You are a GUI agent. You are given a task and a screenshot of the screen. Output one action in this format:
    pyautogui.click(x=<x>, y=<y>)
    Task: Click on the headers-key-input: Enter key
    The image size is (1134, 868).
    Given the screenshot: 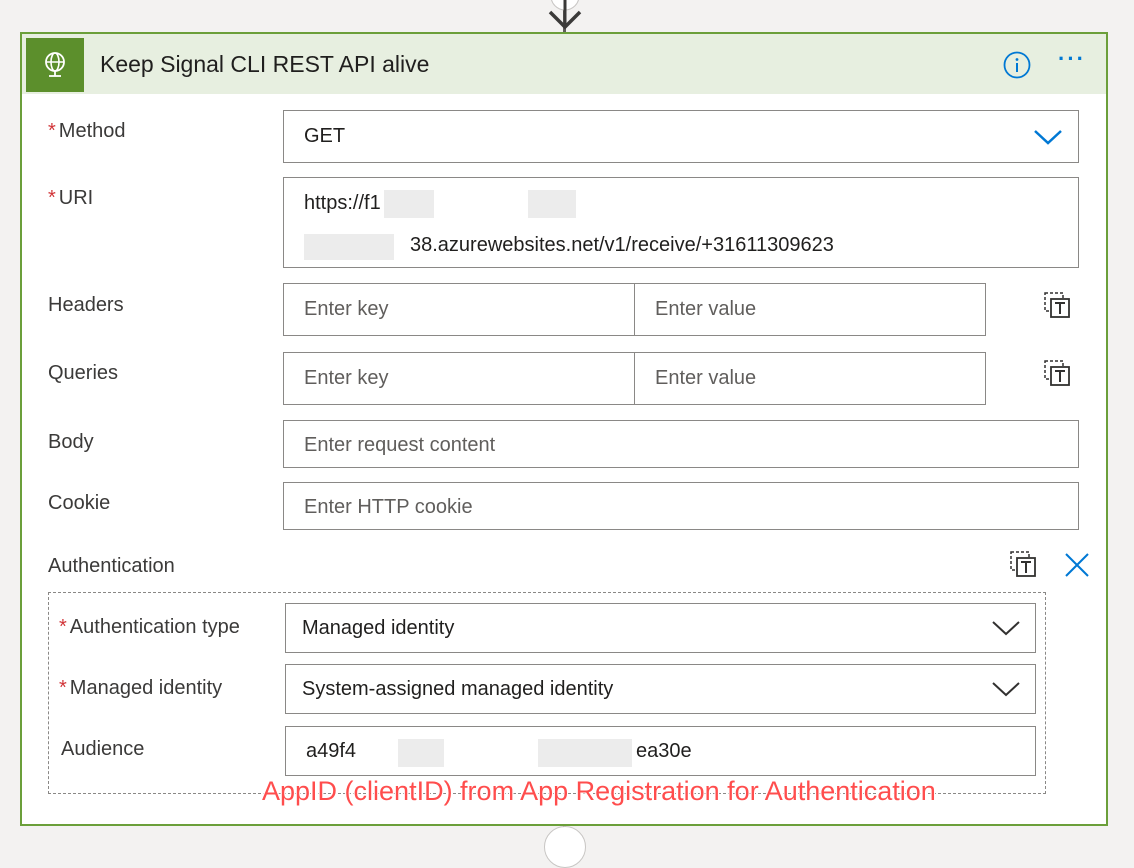 What is the action you would take?
    pyautogui.click(x=459, y=309)
    